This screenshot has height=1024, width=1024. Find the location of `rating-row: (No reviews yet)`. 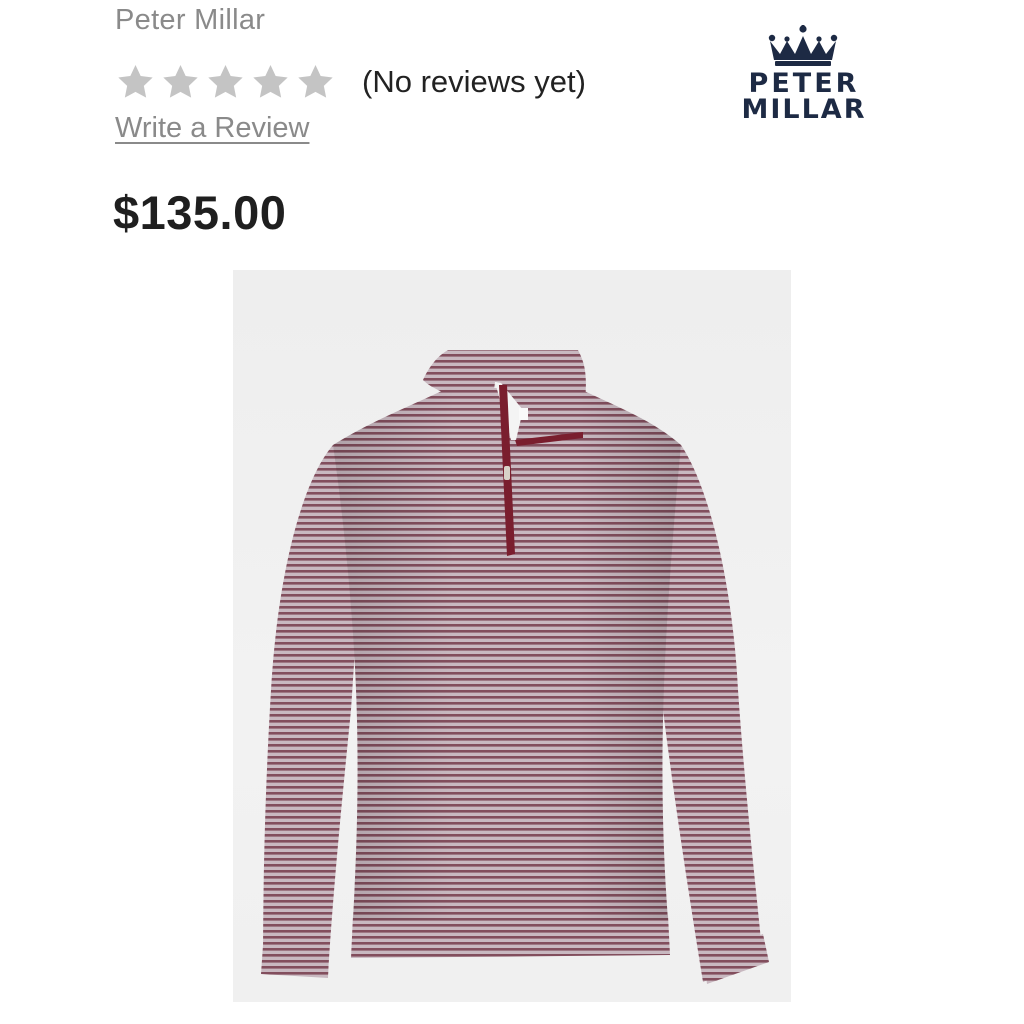

rating-row: (No reviews yet) is located at coordinates (350, 82).